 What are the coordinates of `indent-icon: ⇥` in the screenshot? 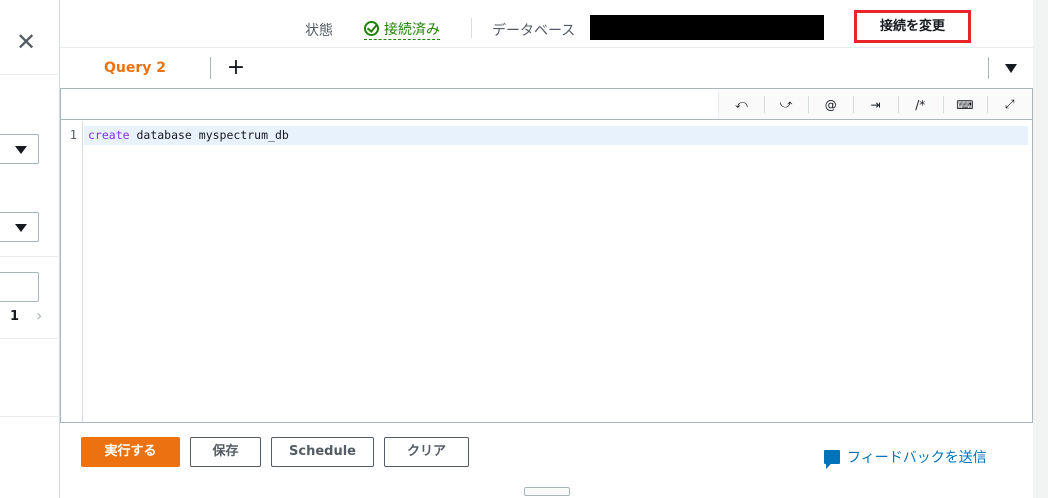 It's located at (875, 104).